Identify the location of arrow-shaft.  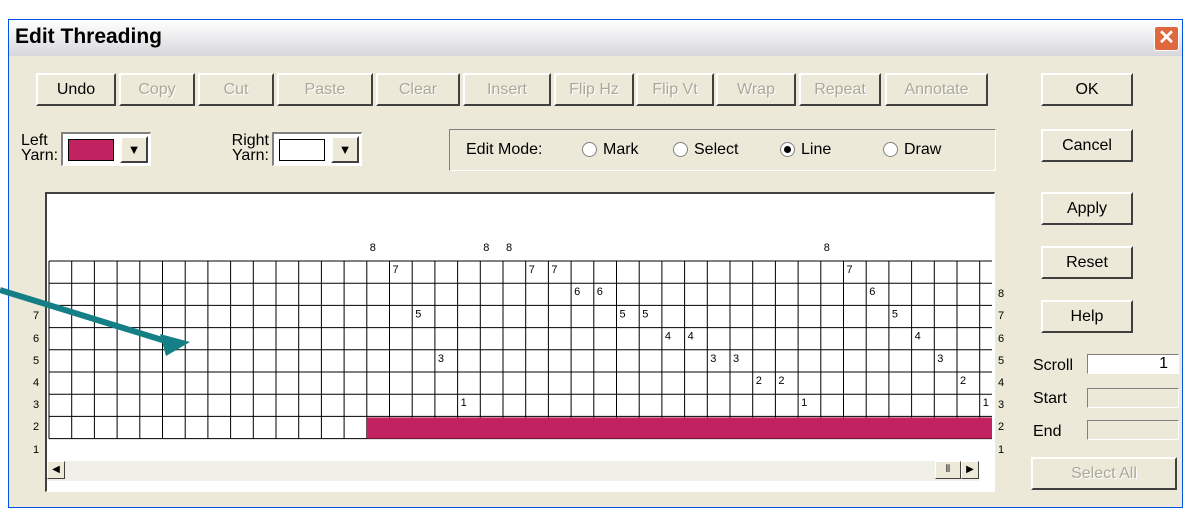
(86, 316).